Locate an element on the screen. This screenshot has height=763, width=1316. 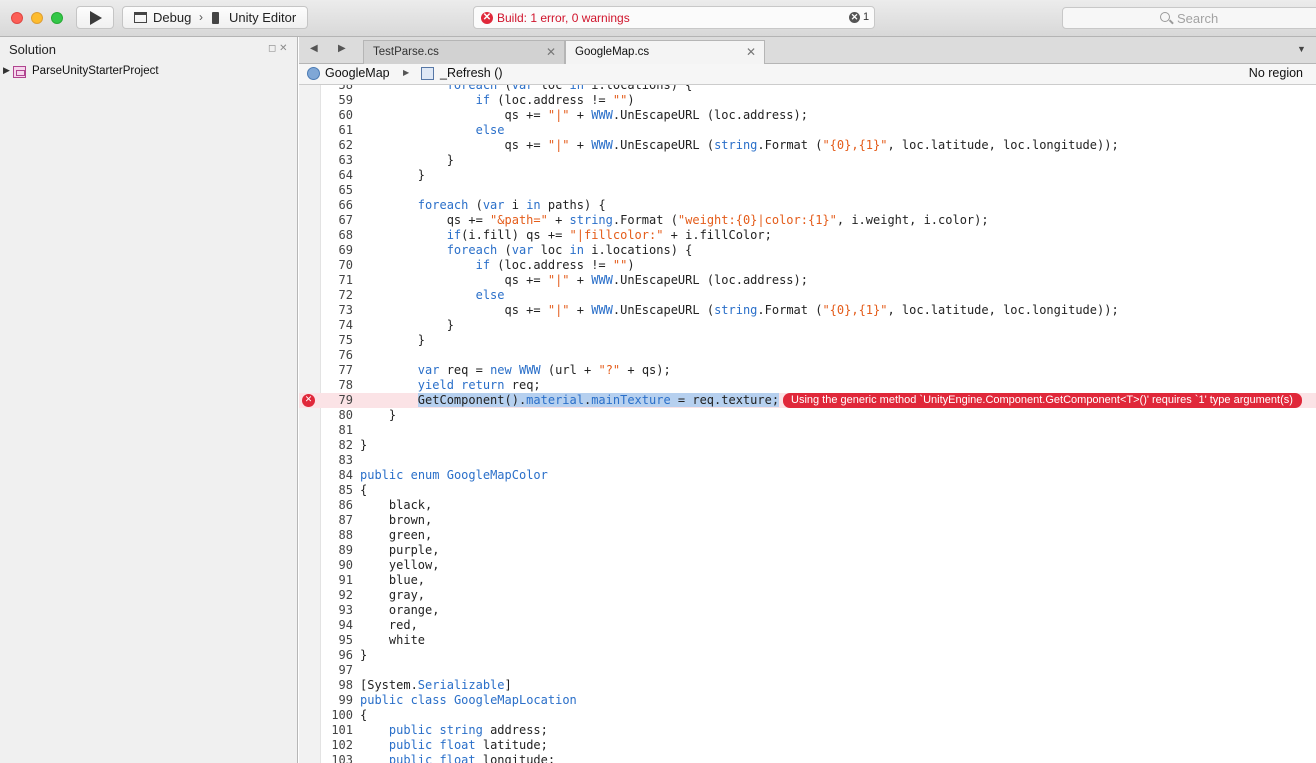
code-line: 83 is located at coordinates (807, 460).